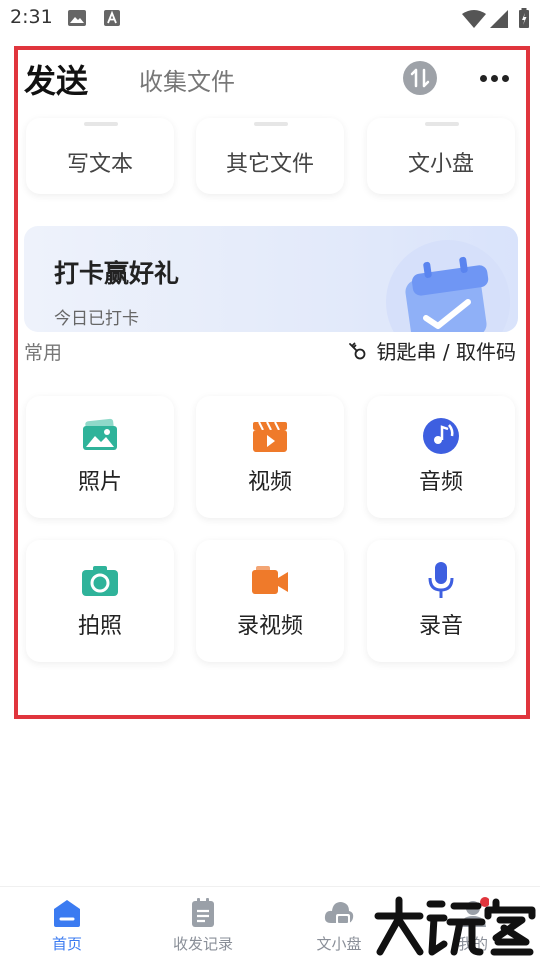  What do you see at coordinates (270, 580) in the screenshot?
I see `record-video-icon` at bounding box center [270, 580].